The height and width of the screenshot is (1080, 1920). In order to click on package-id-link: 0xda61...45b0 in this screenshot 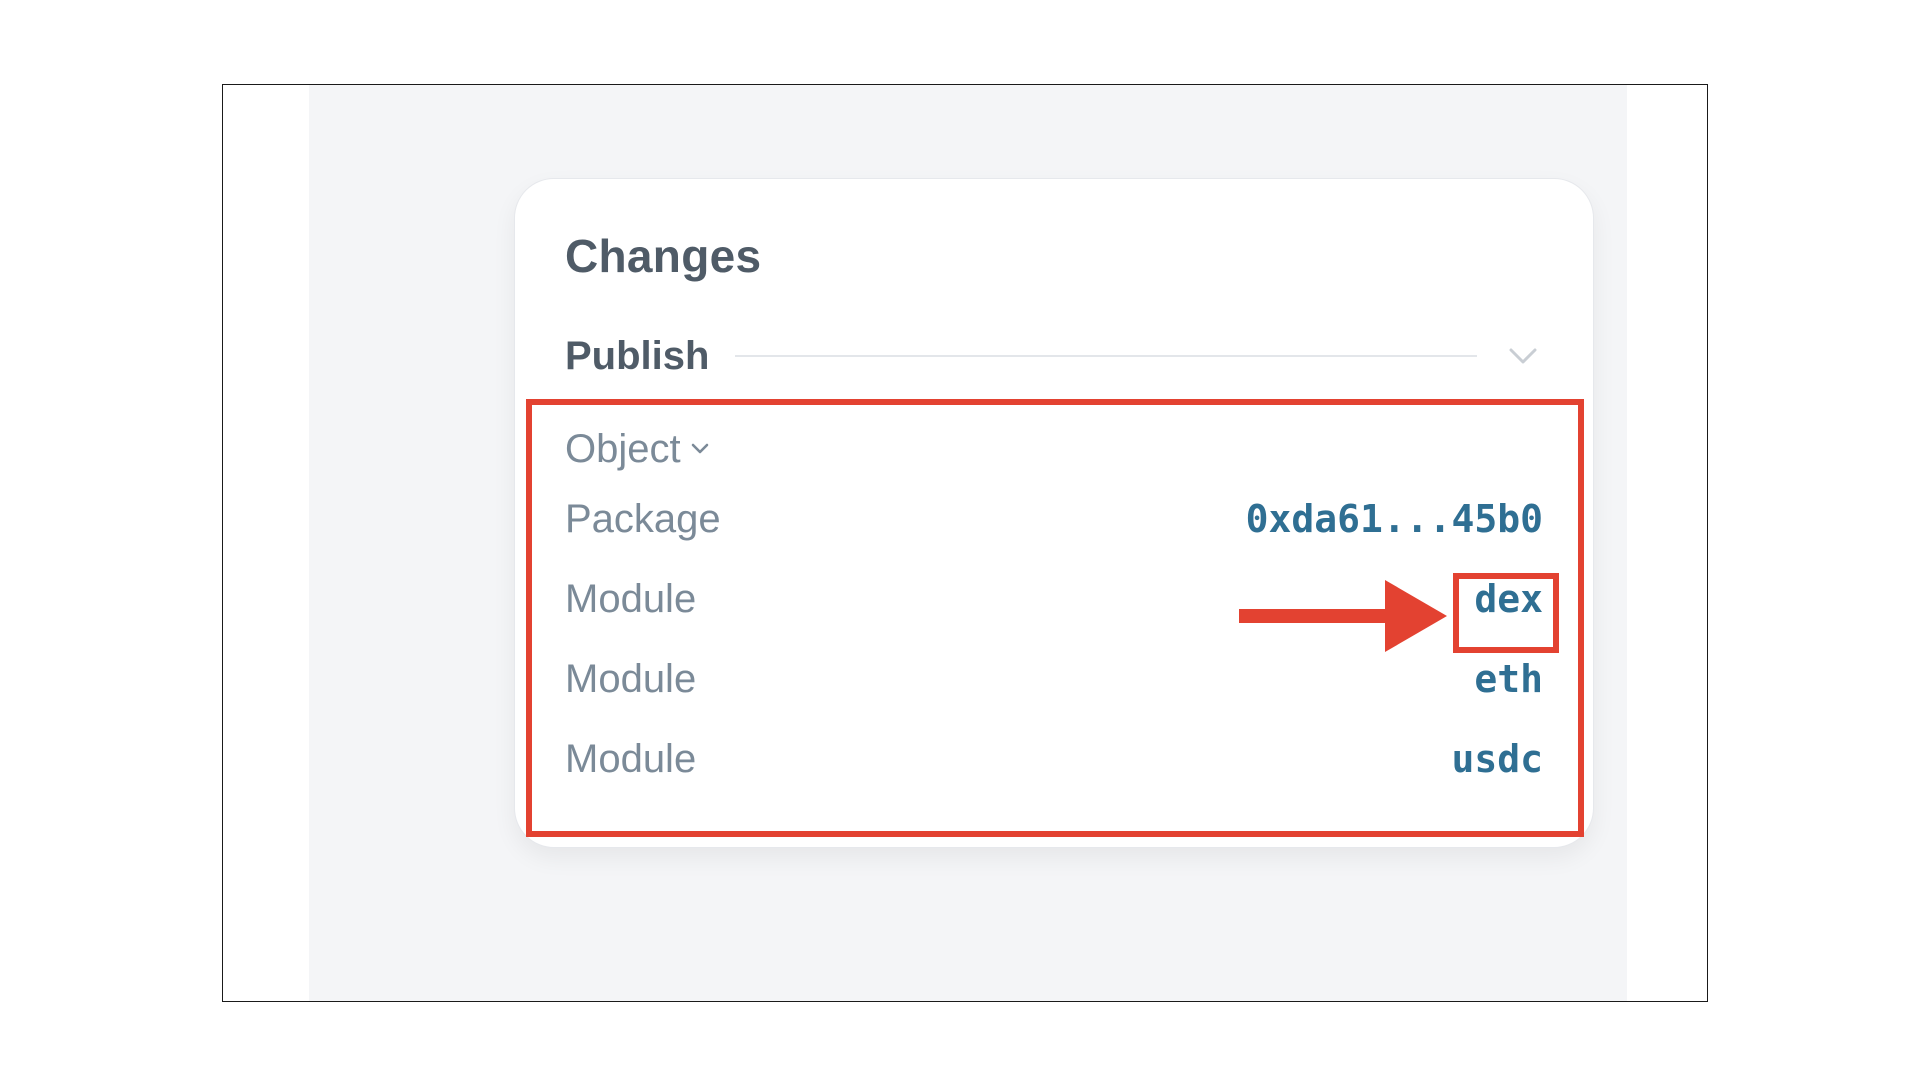, I will do `click(1394, 519)`.